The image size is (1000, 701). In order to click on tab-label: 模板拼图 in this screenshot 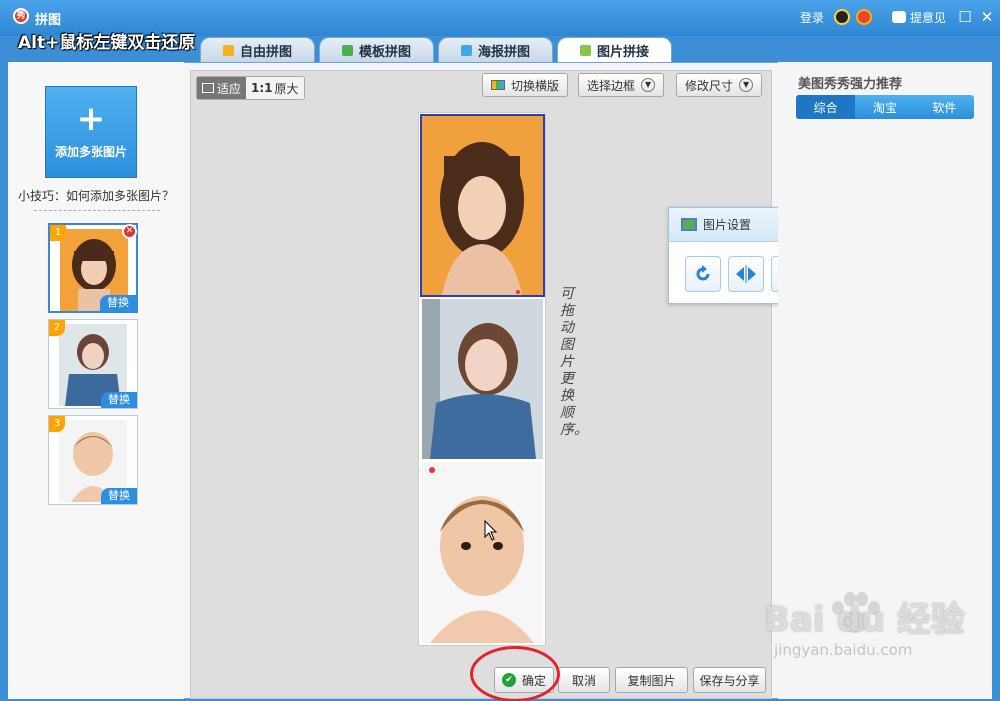, I will do `click(385, 52)`.